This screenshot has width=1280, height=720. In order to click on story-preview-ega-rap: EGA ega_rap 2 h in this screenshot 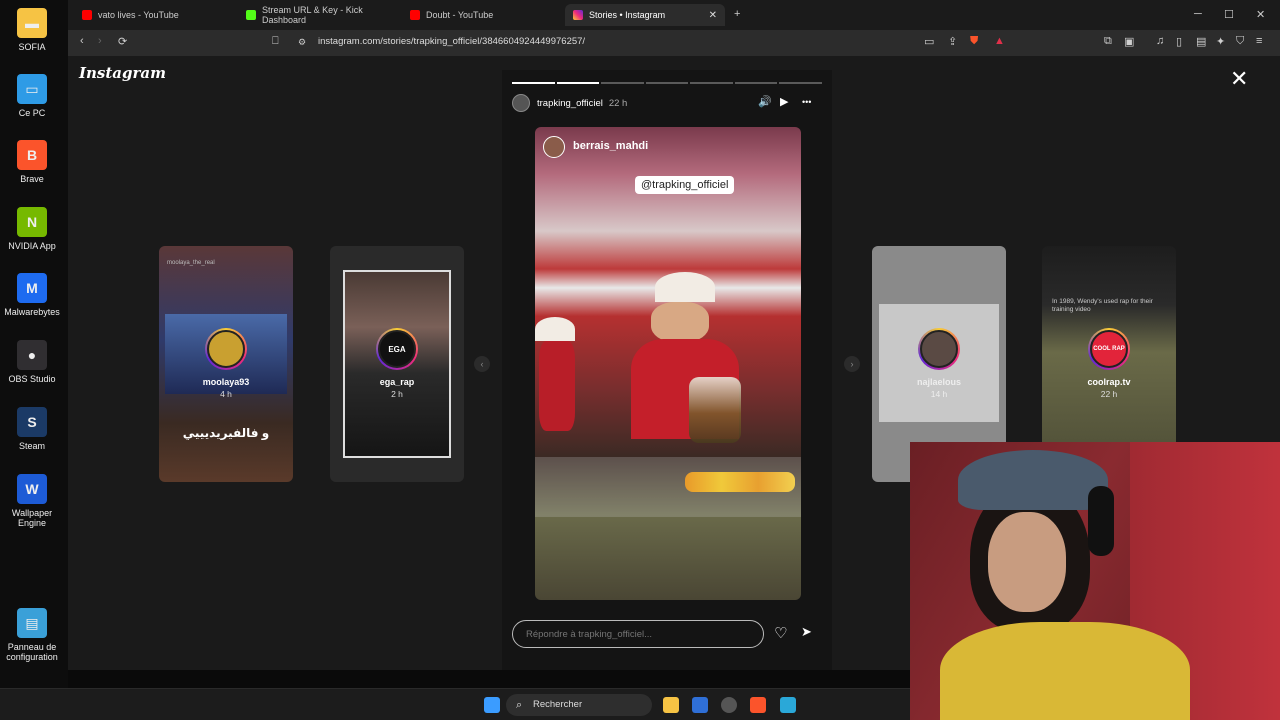, I will do `click(397, 364)`.